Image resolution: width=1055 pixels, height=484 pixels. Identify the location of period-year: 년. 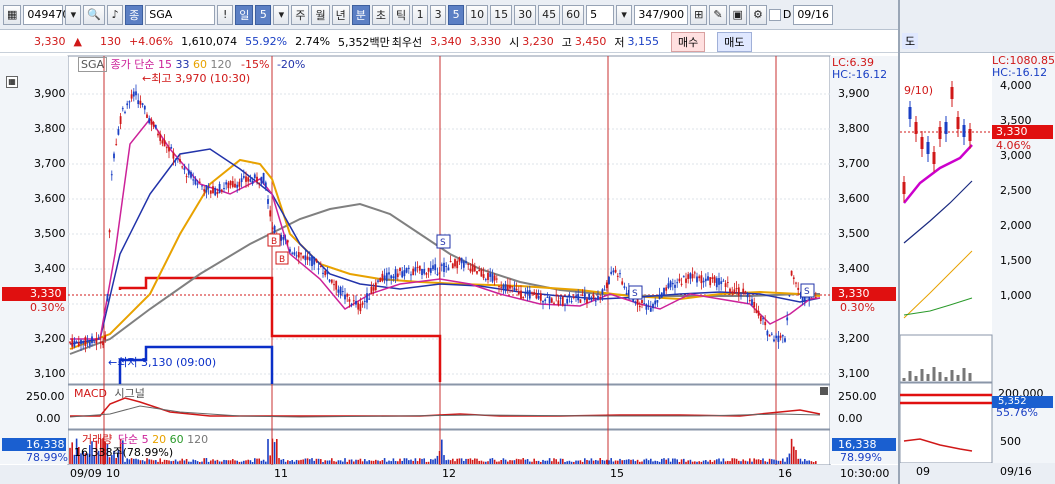
(340, 14).